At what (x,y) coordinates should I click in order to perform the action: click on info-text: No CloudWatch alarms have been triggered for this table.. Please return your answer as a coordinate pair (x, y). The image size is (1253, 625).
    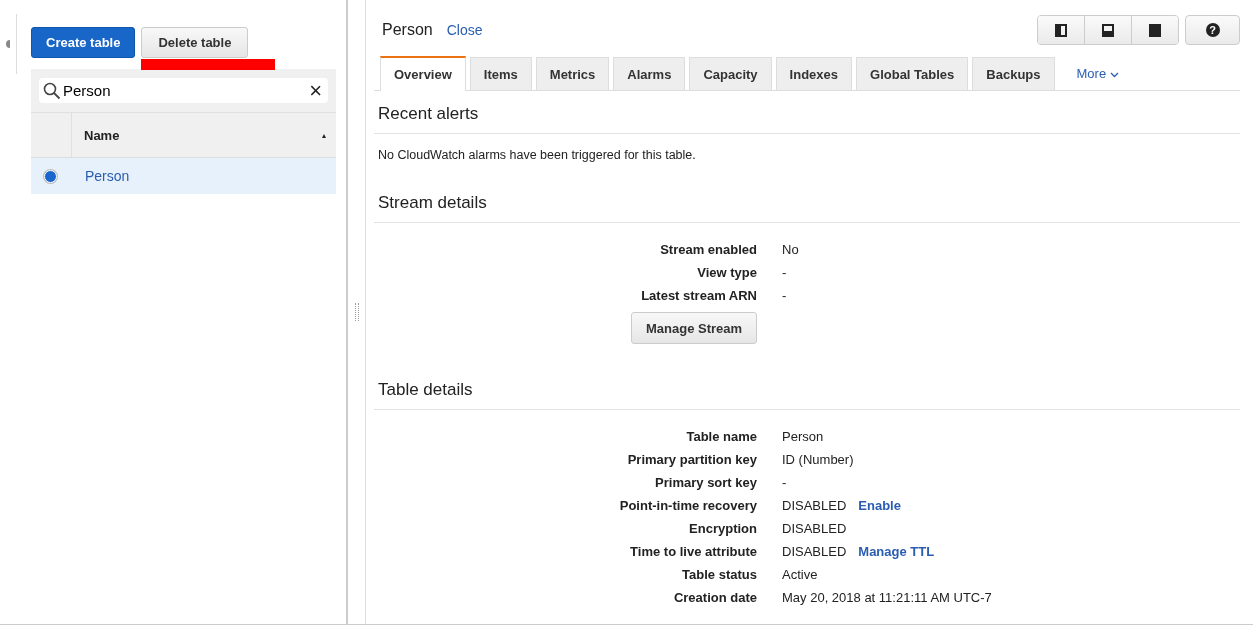
    Looking at the image, I should click on (537, 155).